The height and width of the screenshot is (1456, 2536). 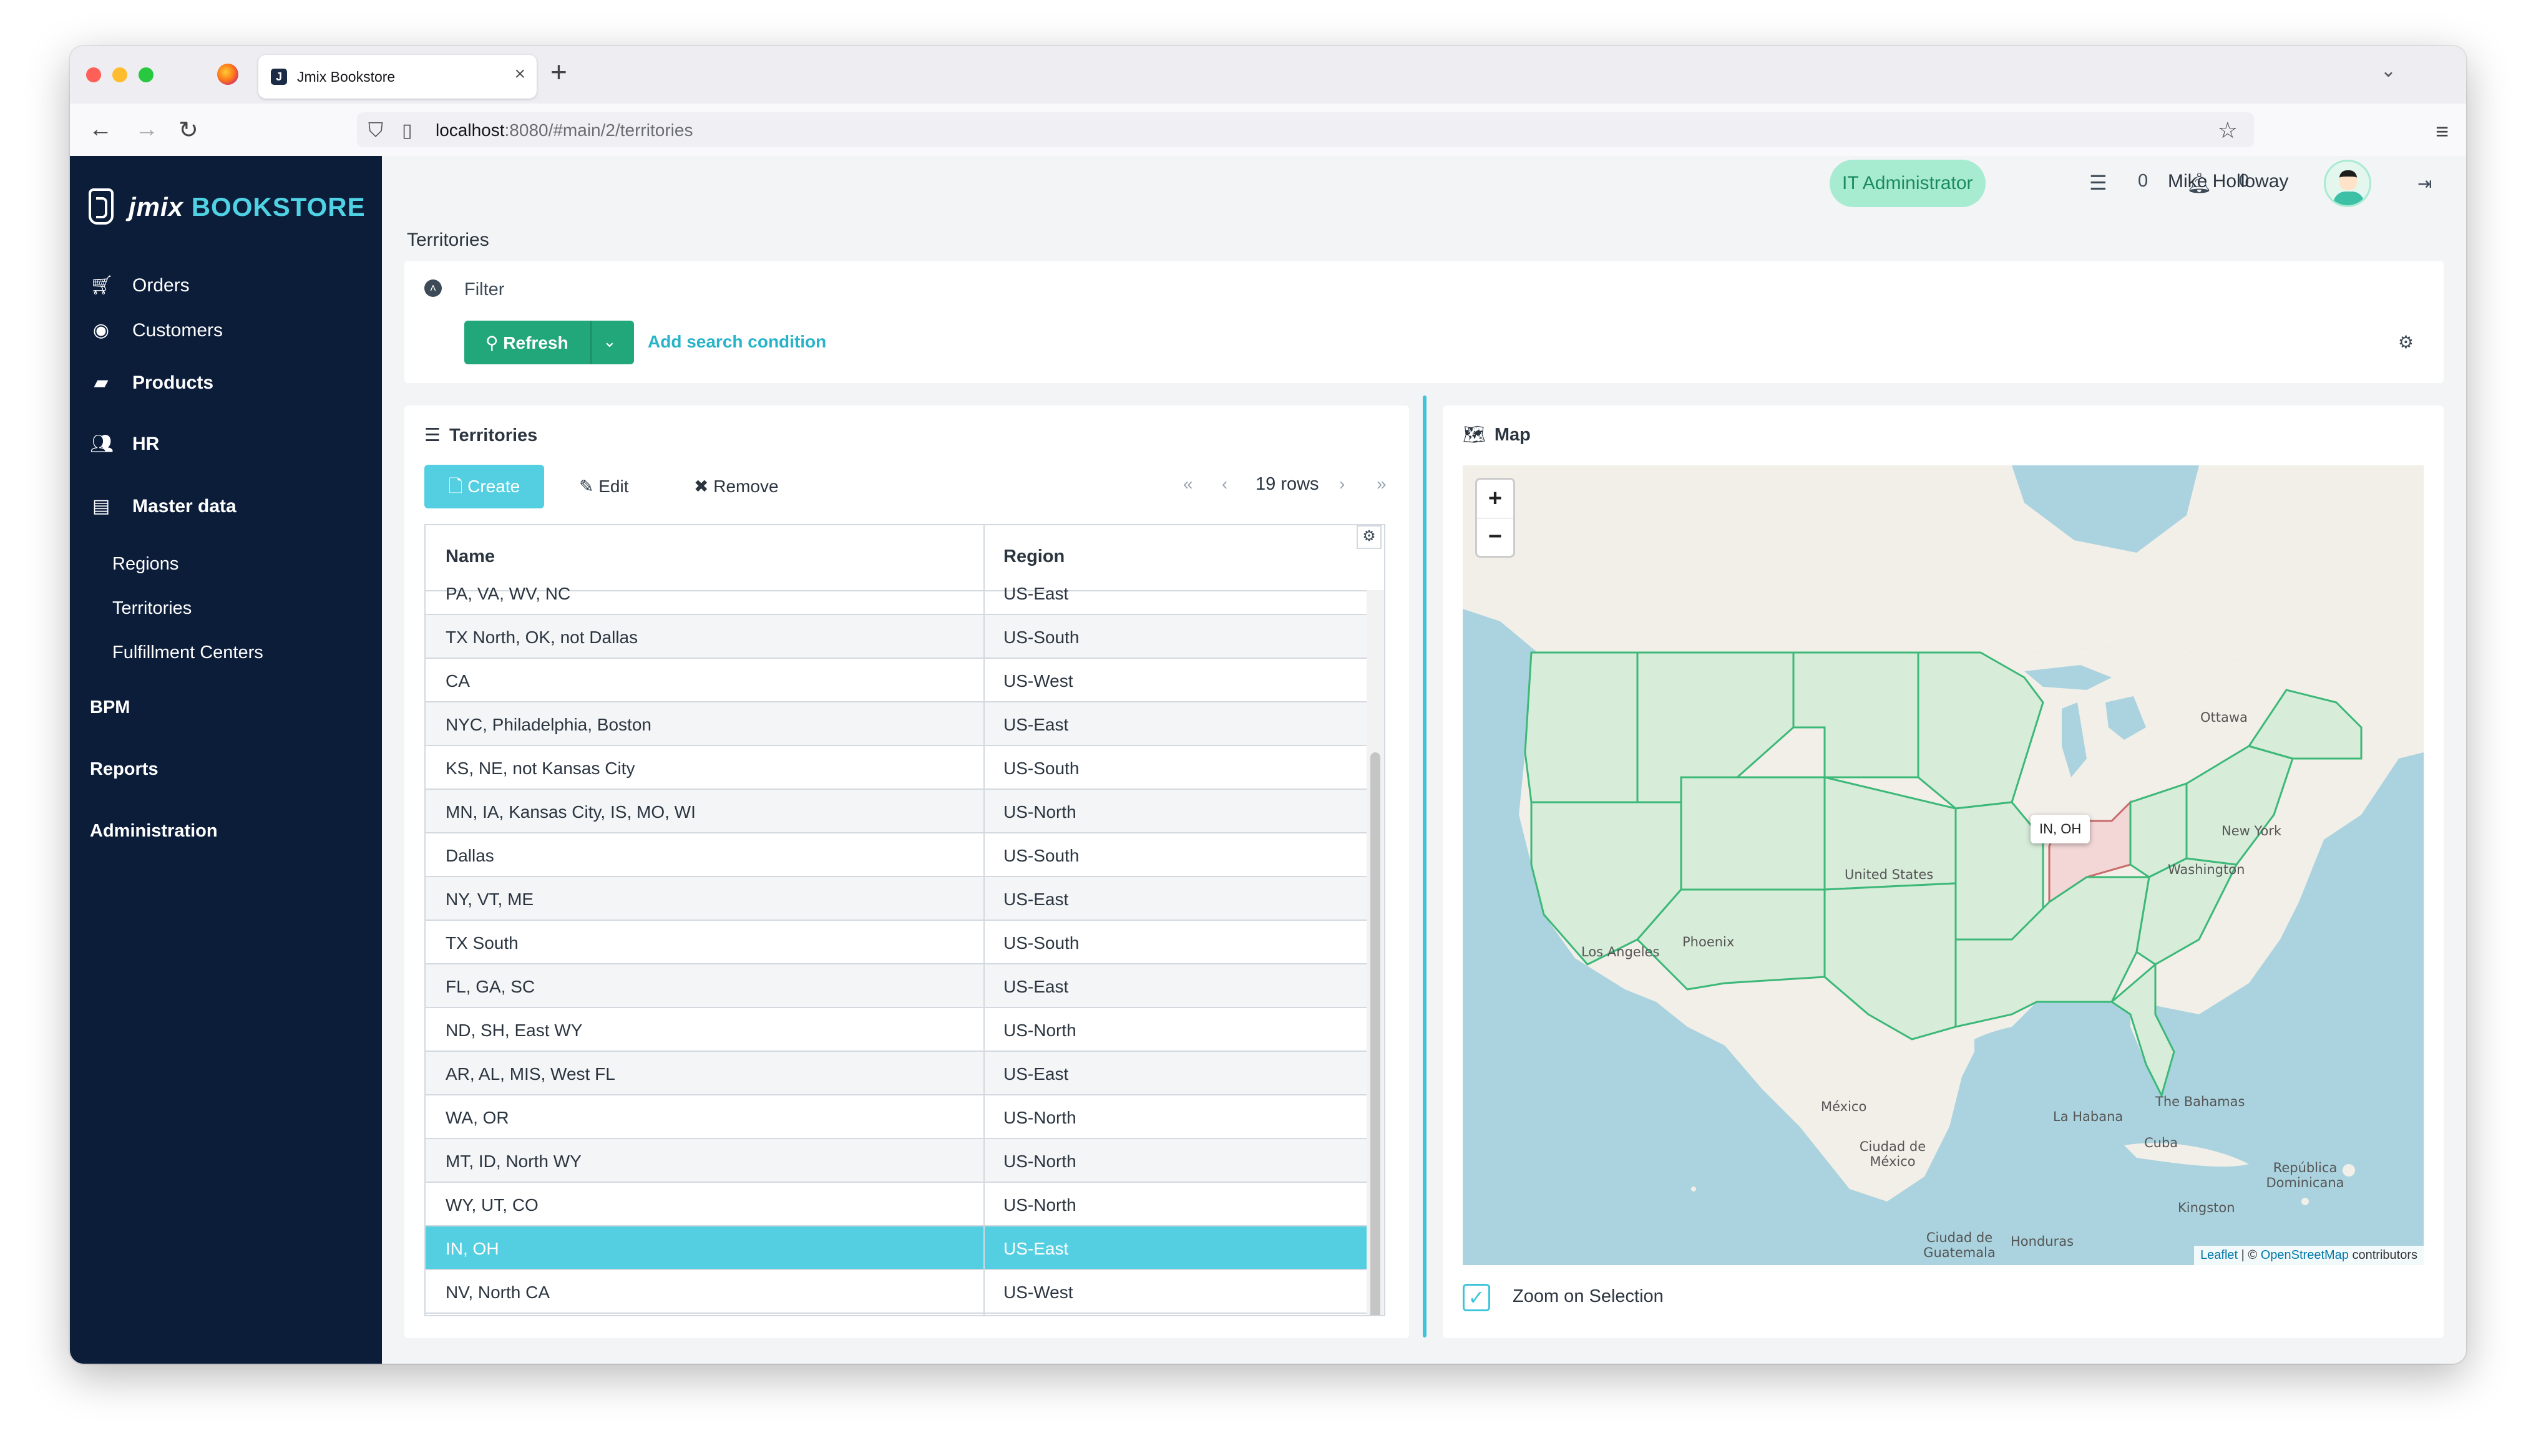 What do you see at coordinates (897, 680) in the screenshot?
I see `table-row: CA US-West` at bounding box center [897, 680].